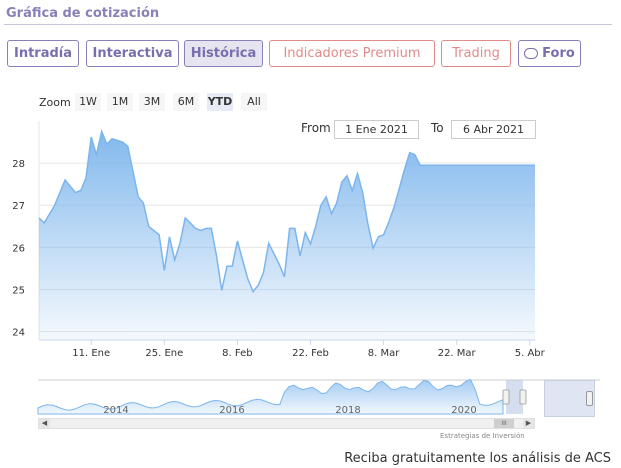 Image resolution: width=621 pixels, height=468 pixels. Describe the element at coordinates (463, 410) in the screenshot. I see `navigator-year-label: 2020` at that location.